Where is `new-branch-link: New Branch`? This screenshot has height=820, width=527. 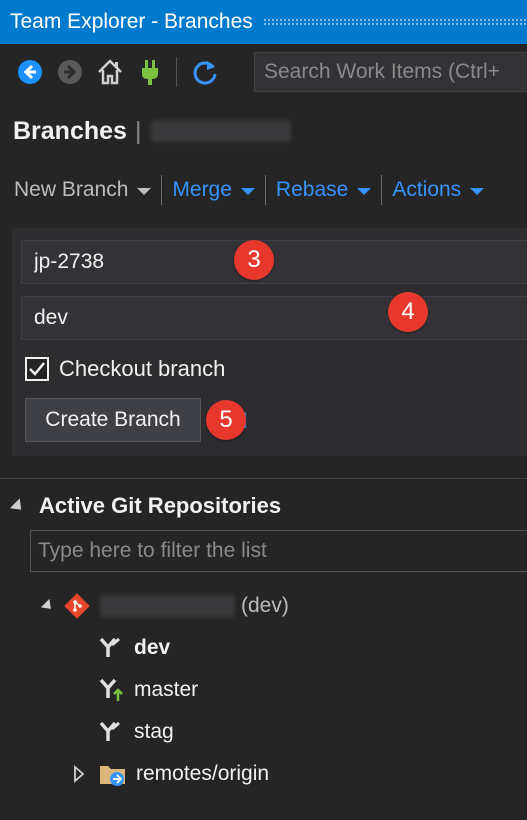 new-branch-link: New Branch is located at coordinates (76, 190).